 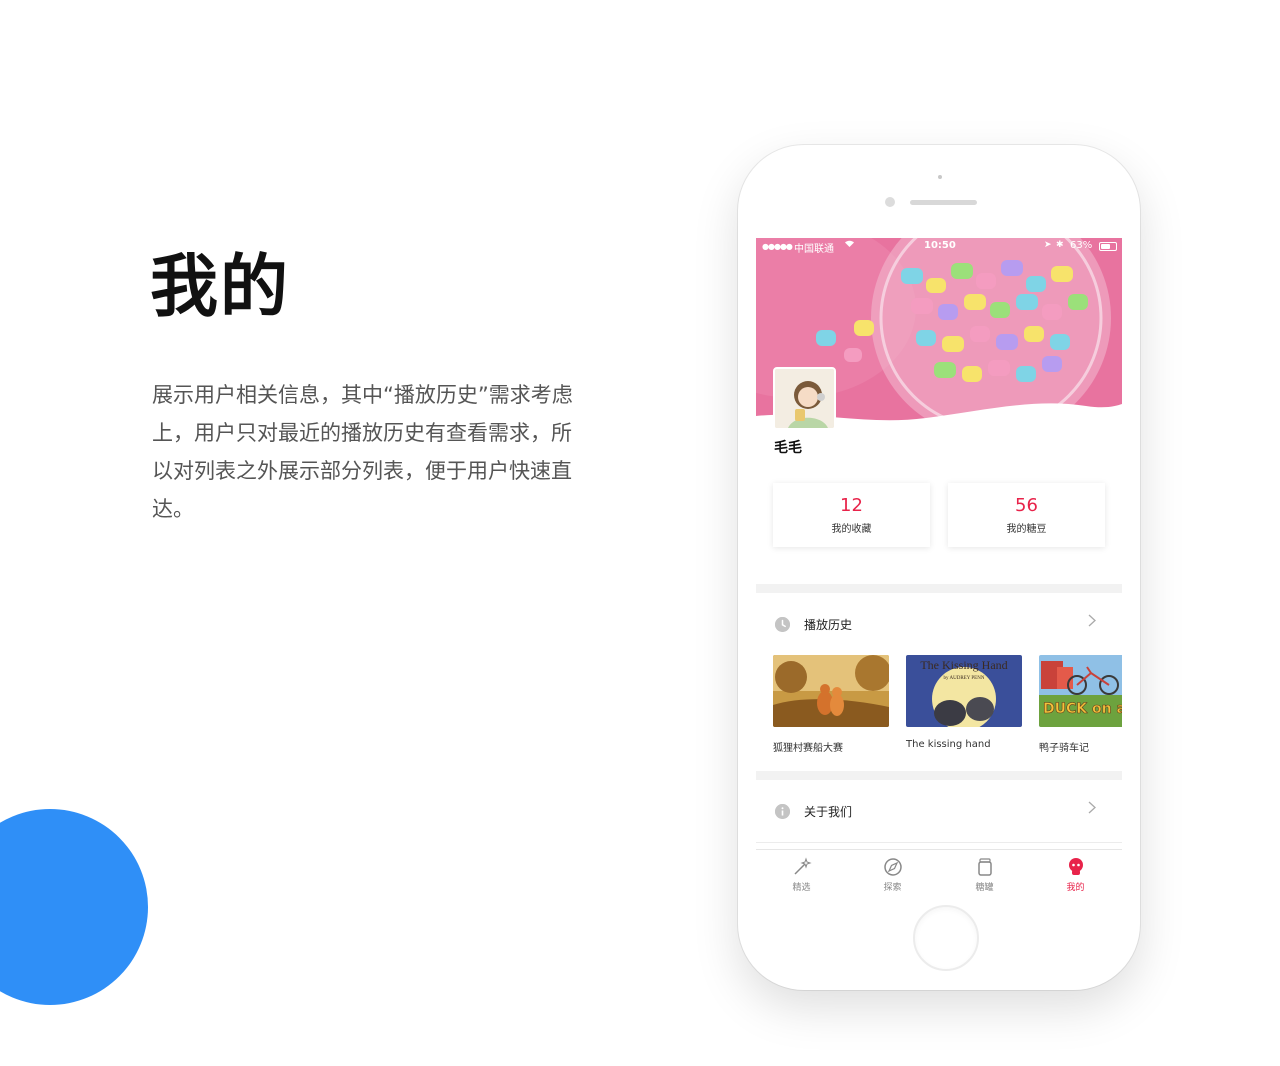 What do you see at coordinates (1075, 887) in the screenshot?
I see `tab-label: 我的` at bounding box center [1075, 887].